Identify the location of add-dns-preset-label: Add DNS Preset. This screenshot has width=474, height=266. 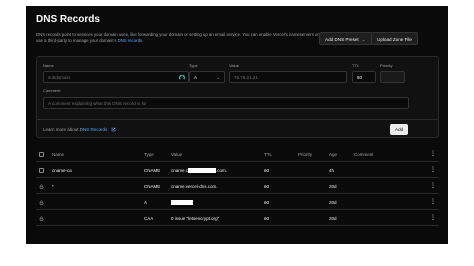
(342, 39).